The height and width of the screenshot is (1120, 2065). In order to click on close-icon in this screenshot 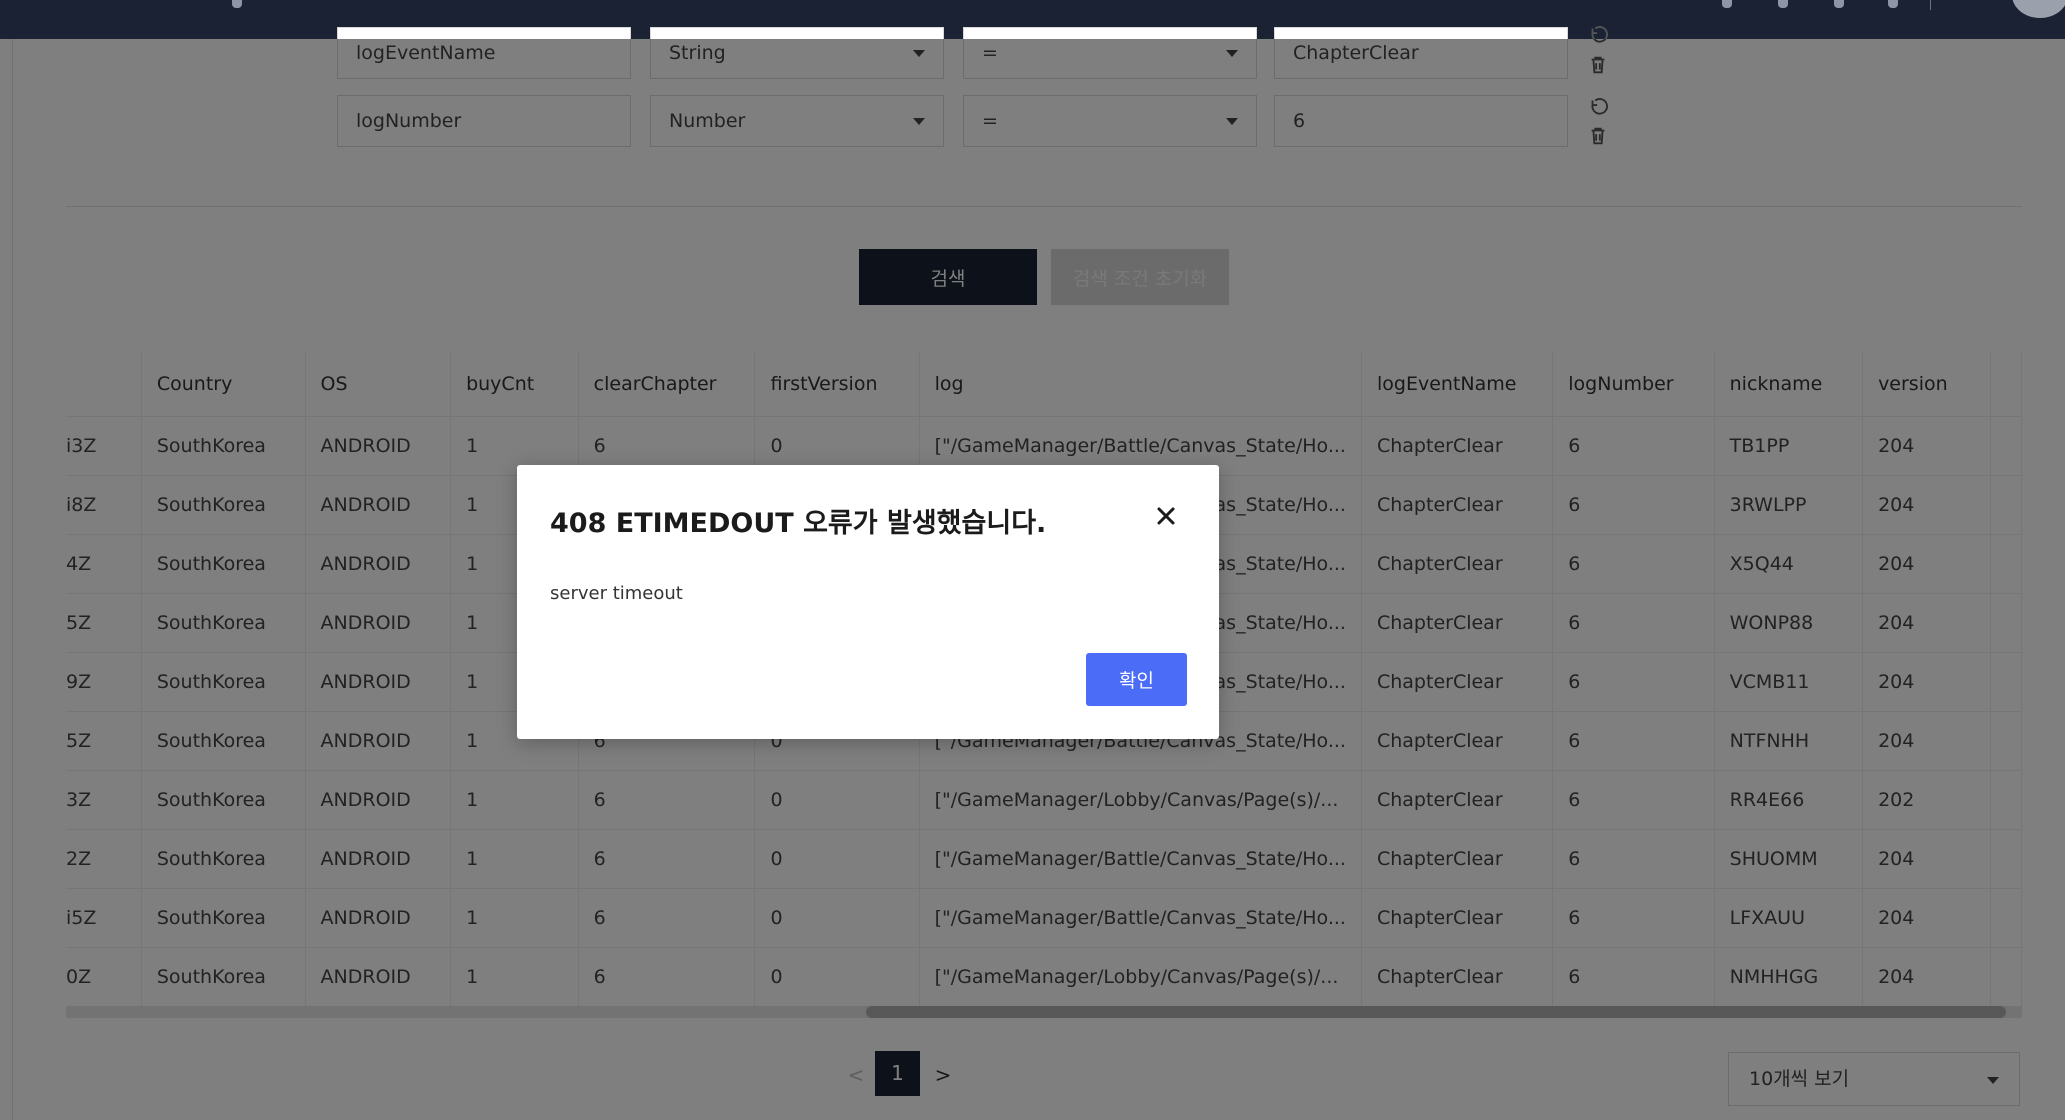, I will do `click(1166, 516)`.